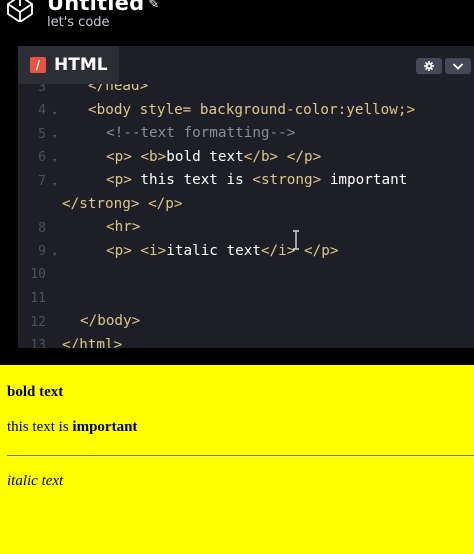 The image size is (474, 554). I want to click on code-line: <!--text formatting-->, so click(201, 133).